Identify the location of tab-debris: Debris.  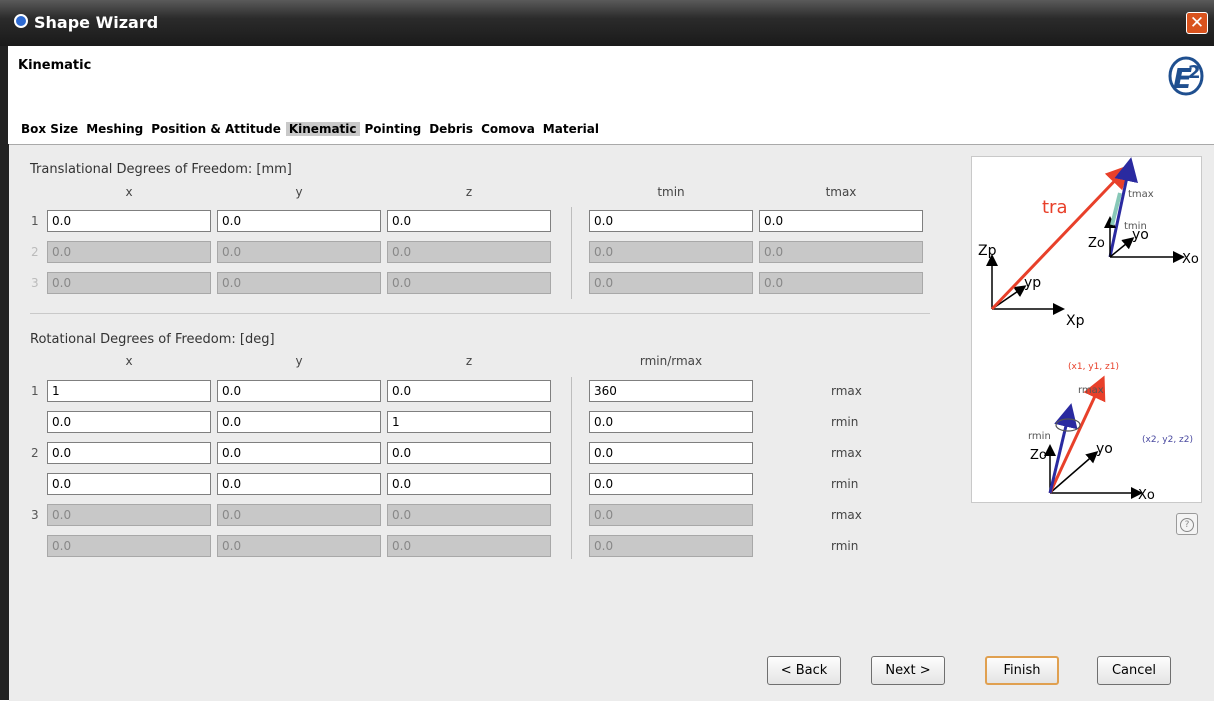
(451, 129).